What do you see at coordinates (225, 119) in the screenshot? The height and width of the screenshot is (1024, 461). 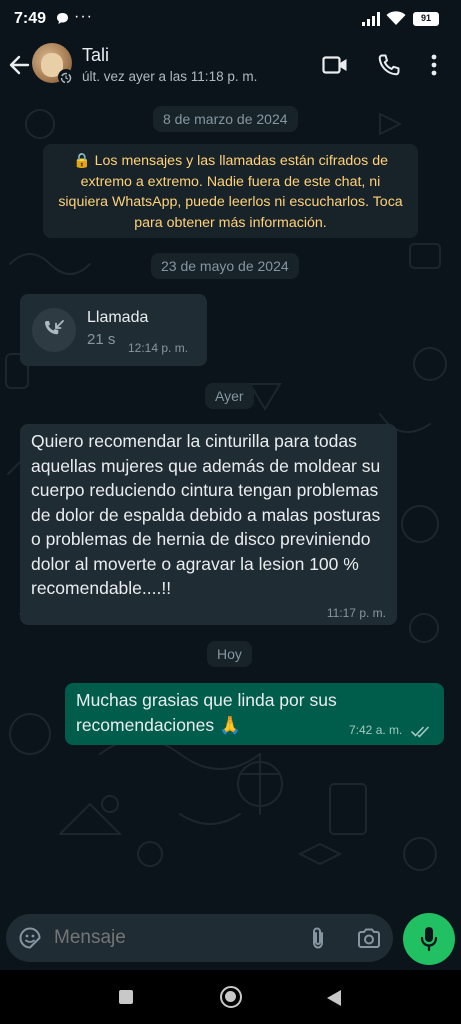 I see `date-chip: 8 de marzo de 2024` at bounding box center [225, 119].